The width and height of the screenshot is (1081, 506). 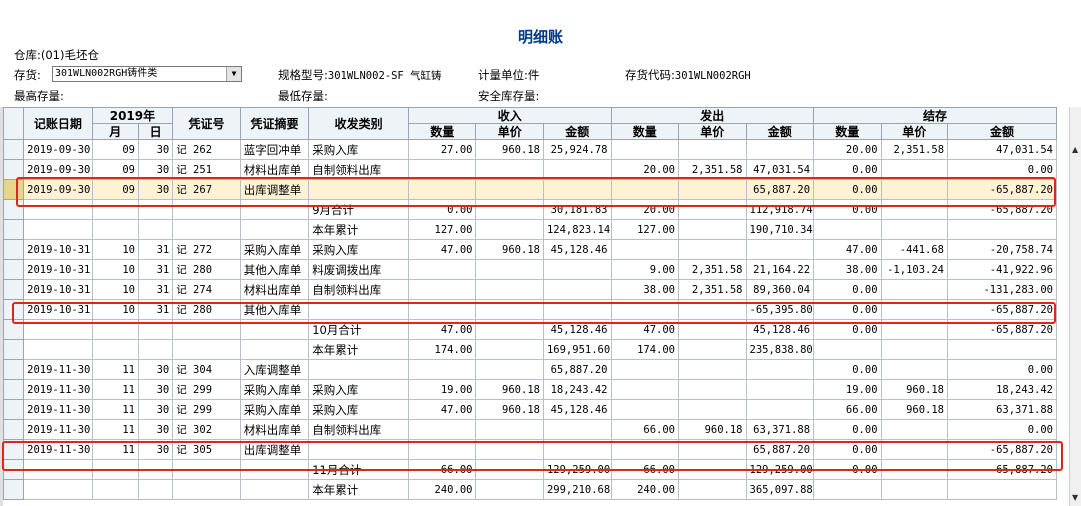 I want to click on header-balance-qty: 数量, so click(x=847, y=131).